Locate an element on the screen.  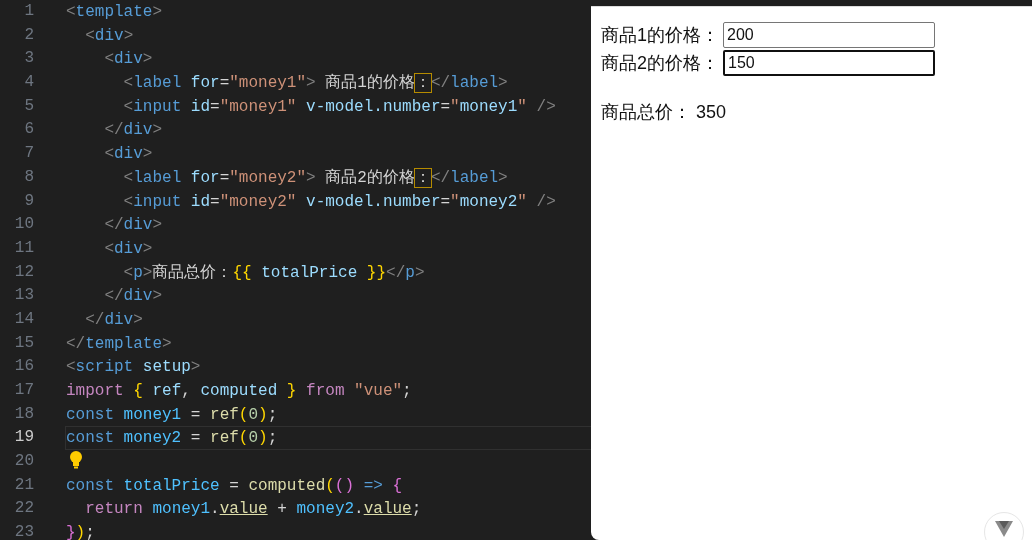
line-number: 6 is located at coordinates (28, 130).